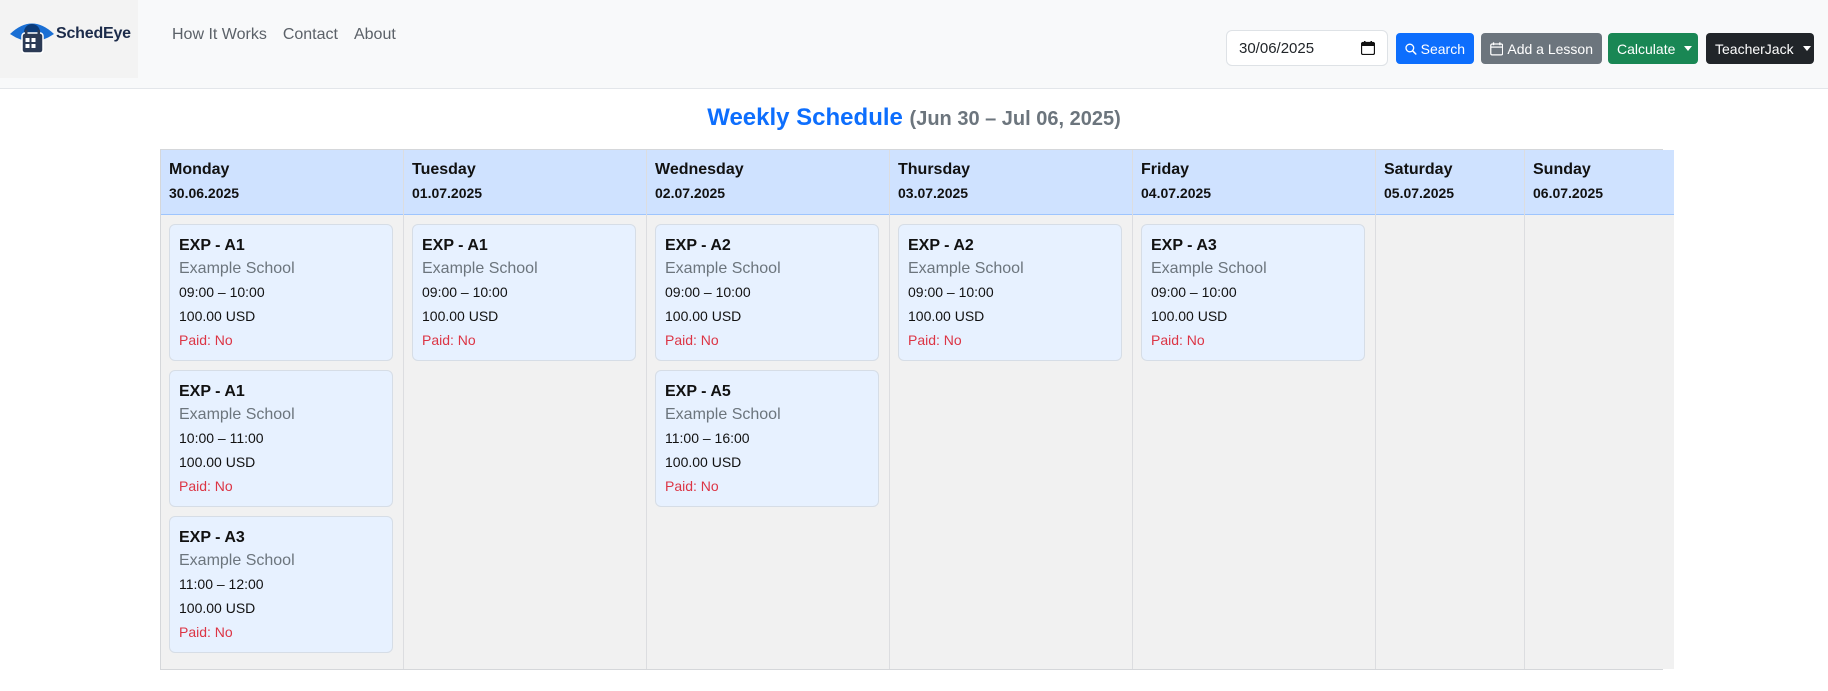 The image size is (1828, 691). I want to click on lesson-time: 10:00 – 11:00, so click(221, 438).